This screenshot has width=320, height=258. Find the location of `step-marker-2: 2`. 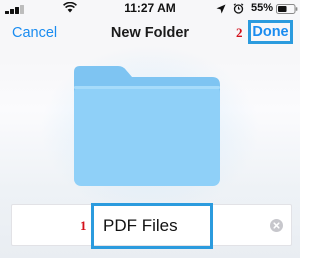

step-marker-2: 2 is located at coordinates (239, 32).